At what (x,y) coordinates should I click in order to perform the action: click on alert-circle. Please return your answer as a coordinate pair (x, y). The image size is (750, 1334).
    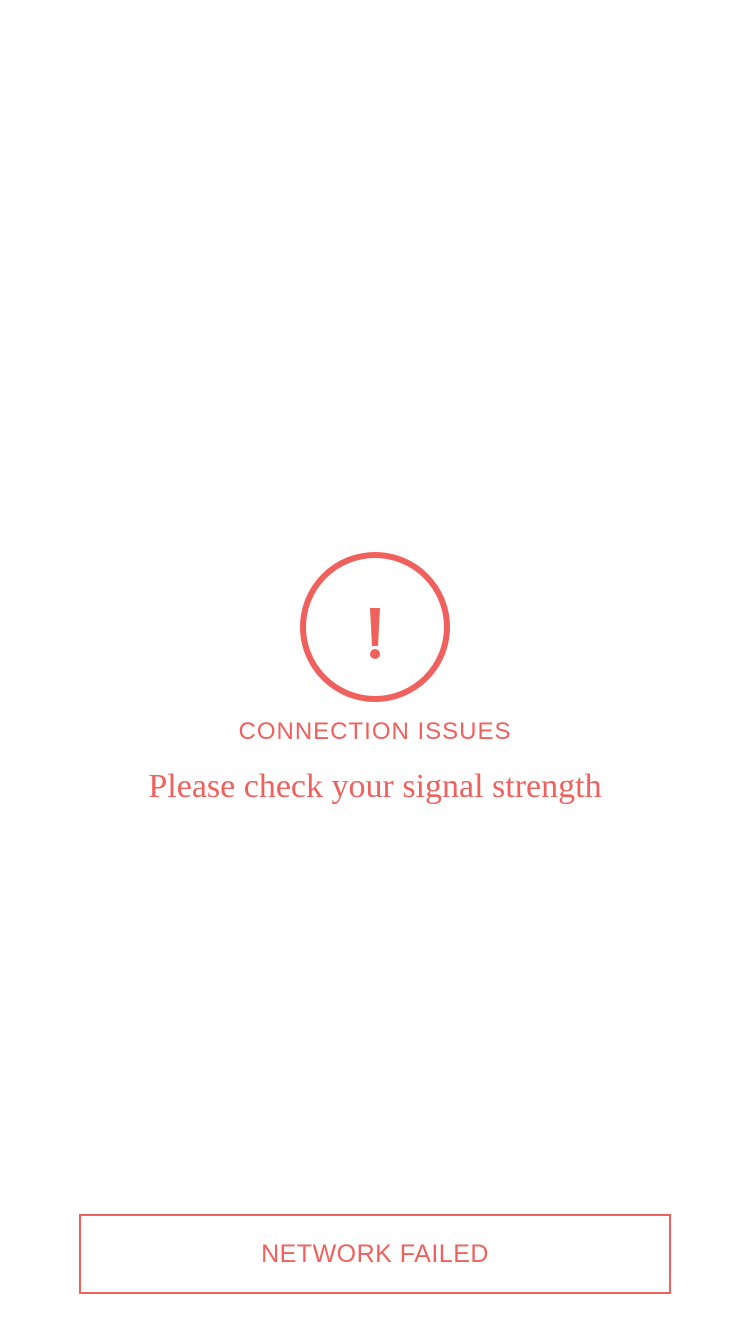
    Looking at the image, I should click on (375, 627).